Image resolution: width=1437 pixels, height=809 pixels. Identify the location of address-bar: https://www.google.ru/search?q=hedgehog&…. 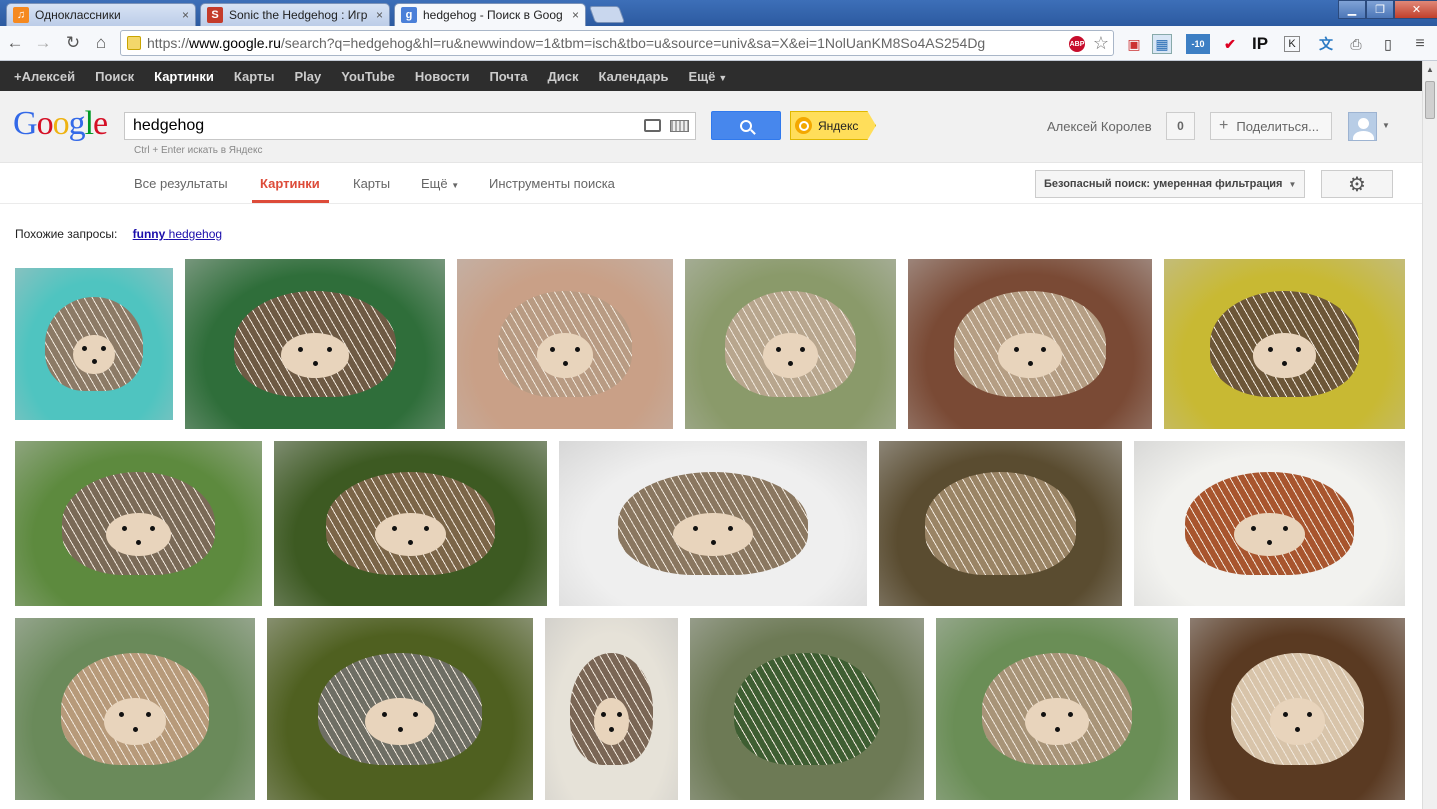
(617, 43).